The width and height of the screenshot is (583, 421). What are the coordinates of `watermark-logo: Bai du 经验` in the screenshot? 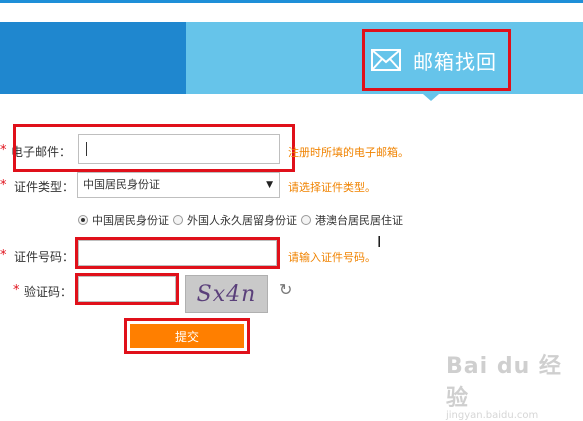 It's located at (504, 382).